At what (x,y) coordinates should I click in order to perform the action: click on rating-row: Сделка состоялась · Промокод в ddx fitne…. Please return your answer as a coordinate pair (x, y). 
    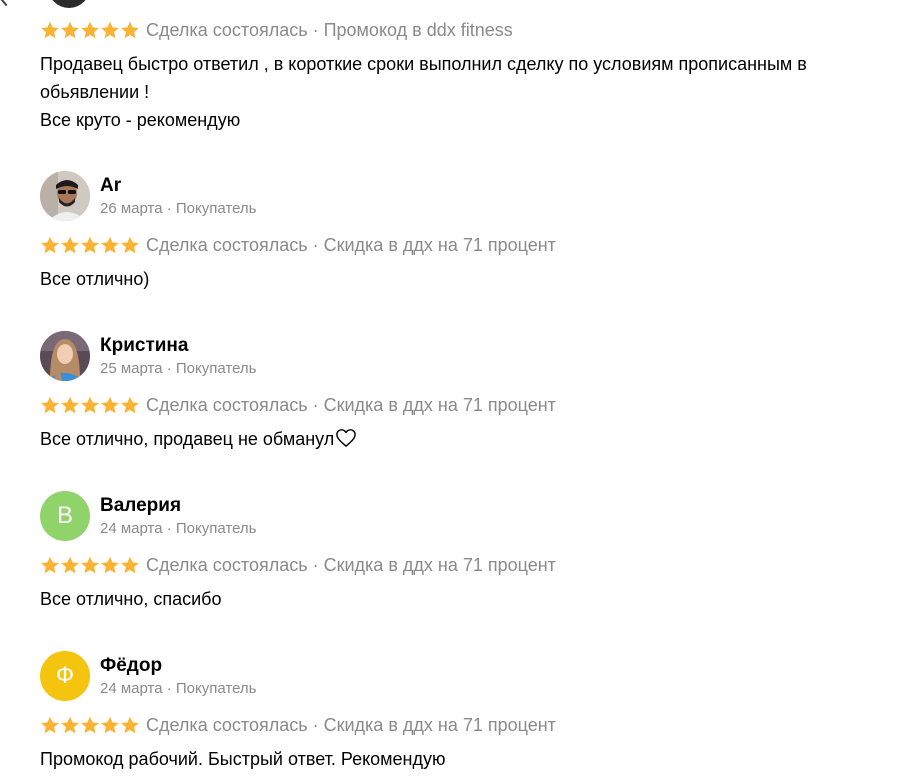
    Looking at the image, I should click on (460, 30).